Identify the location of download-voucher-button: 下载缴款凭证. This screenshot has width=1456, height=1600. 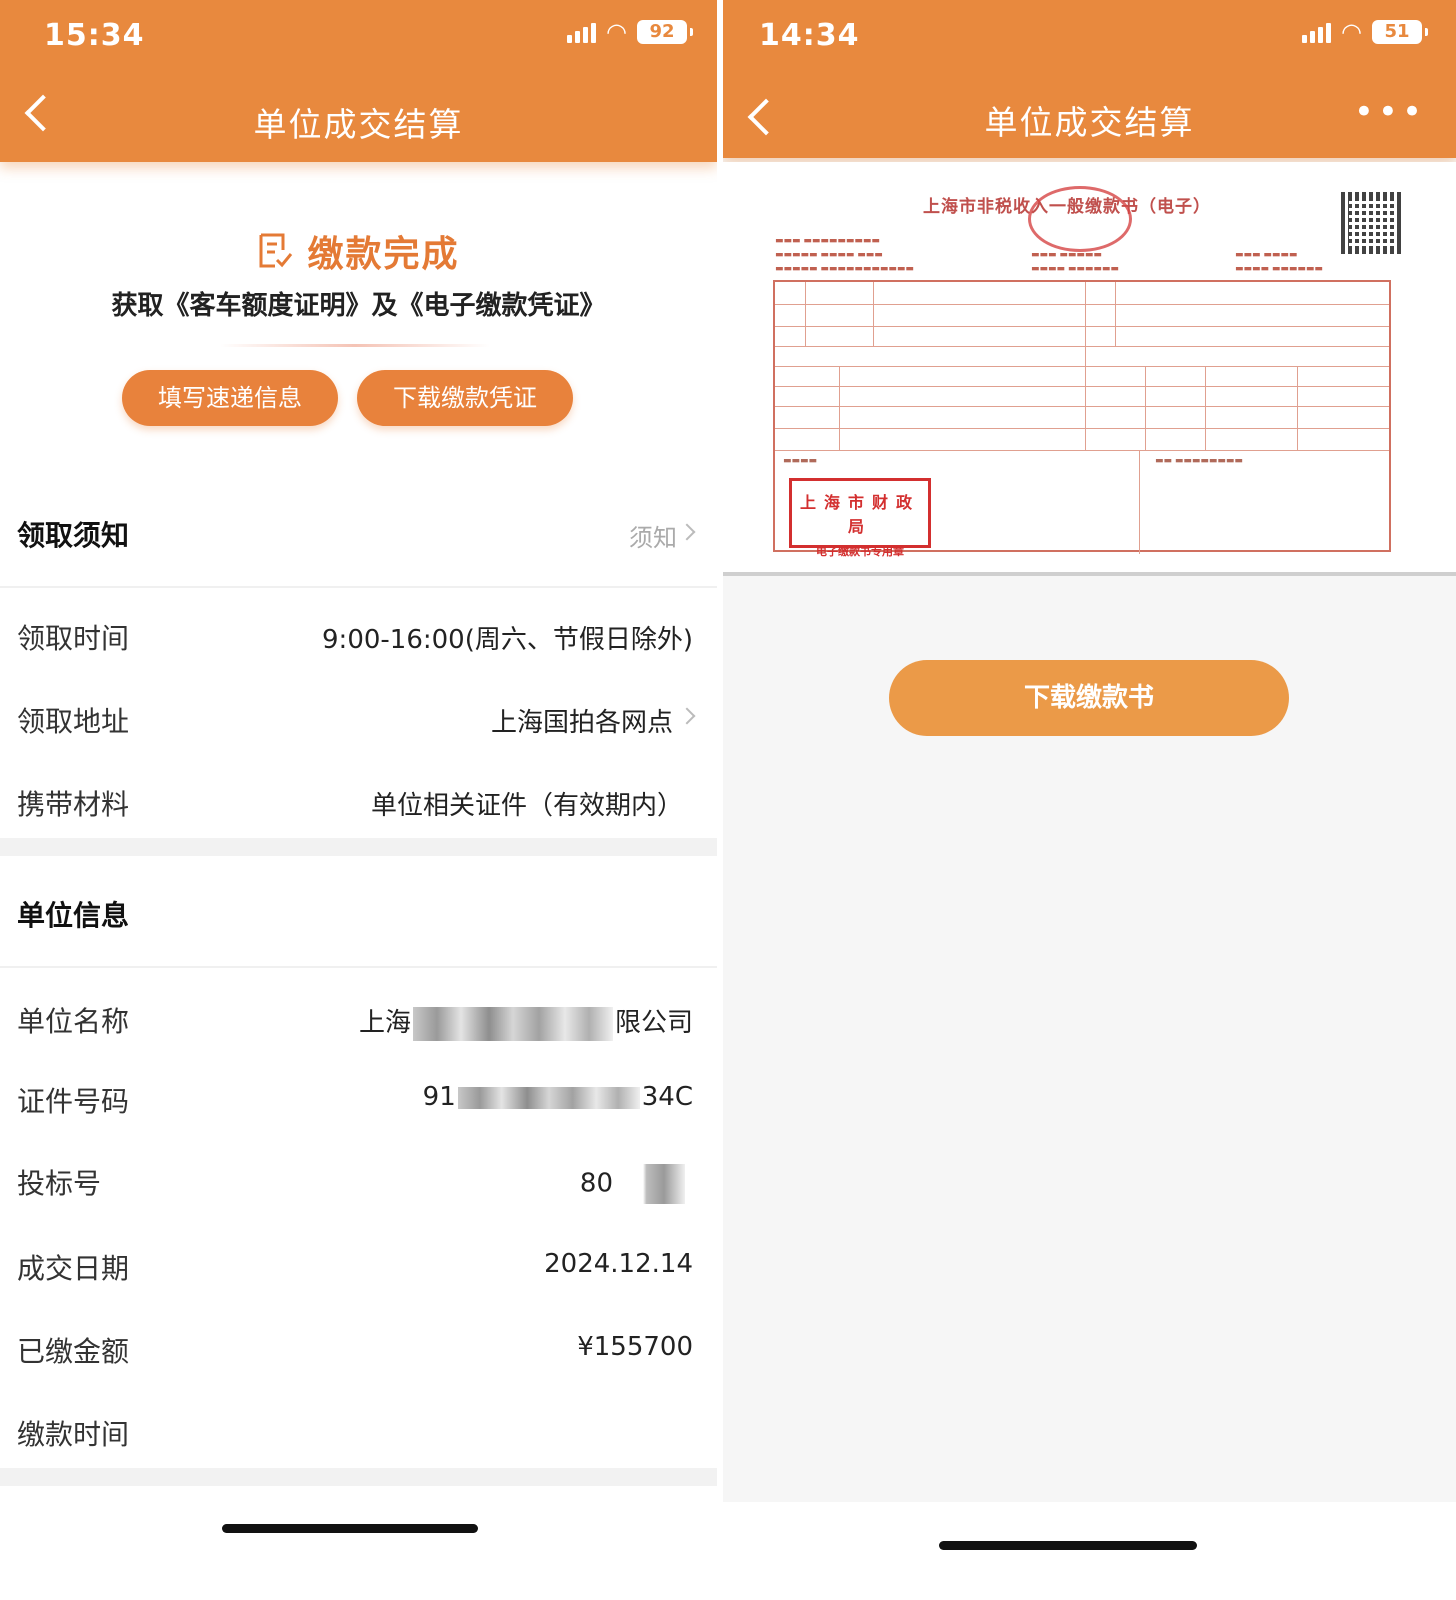
(465, 398).